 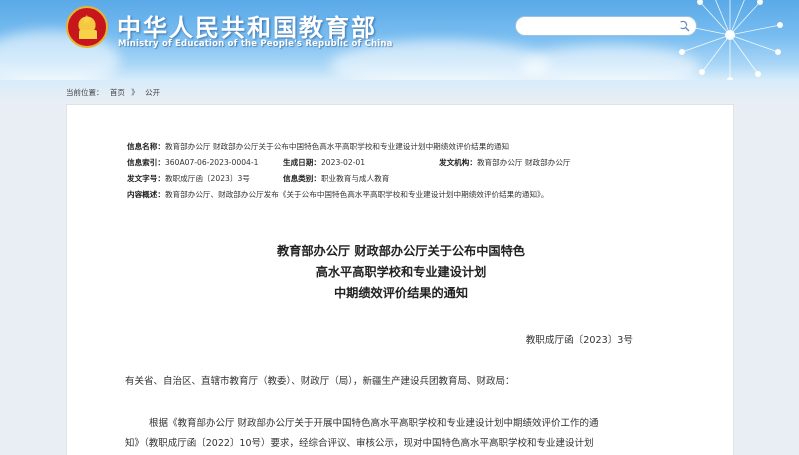 I want to click on meta-label: 内容概述：, so click(x=146, y=194).